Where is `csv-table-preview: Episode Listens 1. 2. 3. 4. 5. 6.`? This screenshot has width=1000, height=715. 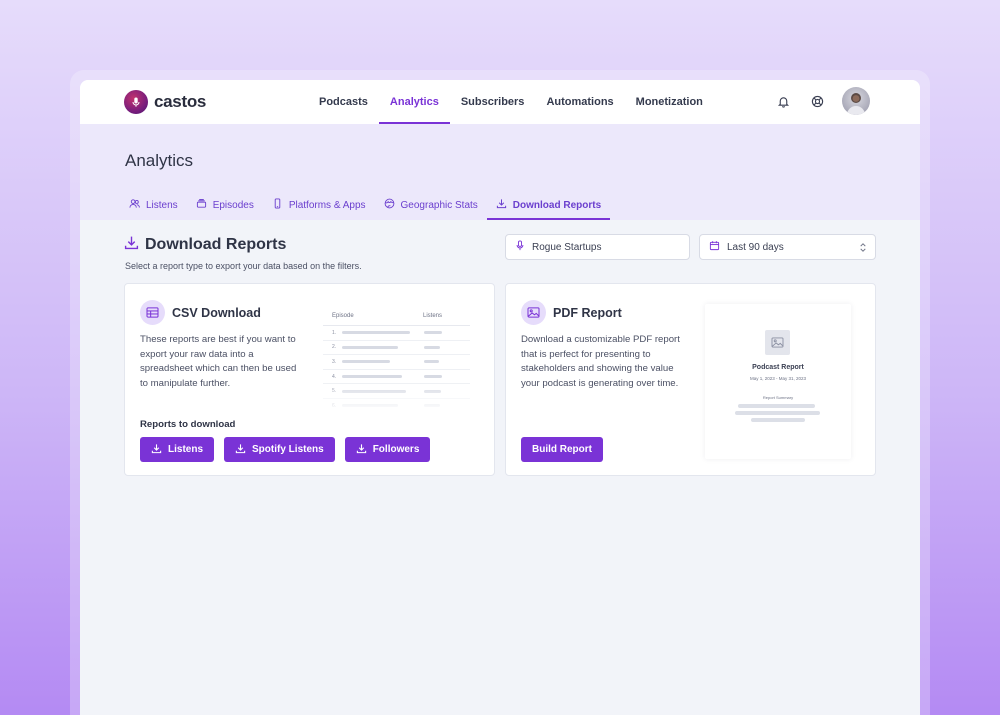
csv-table-preview: Episode Listens 1. 2. 3. 4. 5. 6. is located at coordinates (396, 359).